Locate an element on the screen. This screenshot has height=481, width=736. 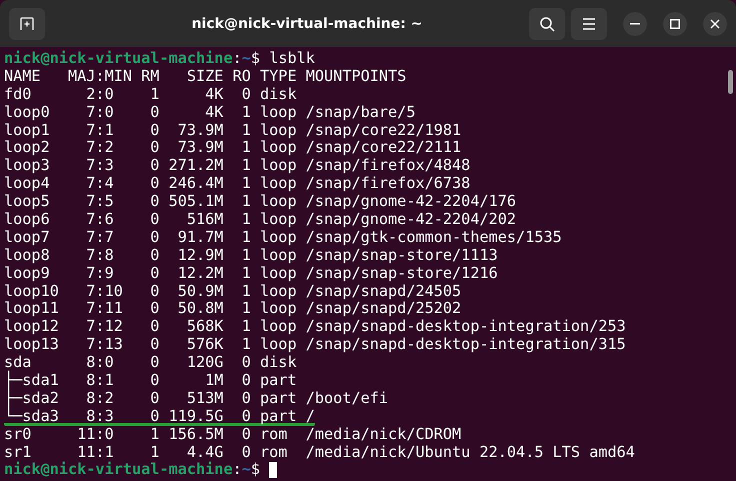
output-line: loop1 7:1 0 73.9M 1 loop /snap/core22/1981 is located at coordinates (233, 131).